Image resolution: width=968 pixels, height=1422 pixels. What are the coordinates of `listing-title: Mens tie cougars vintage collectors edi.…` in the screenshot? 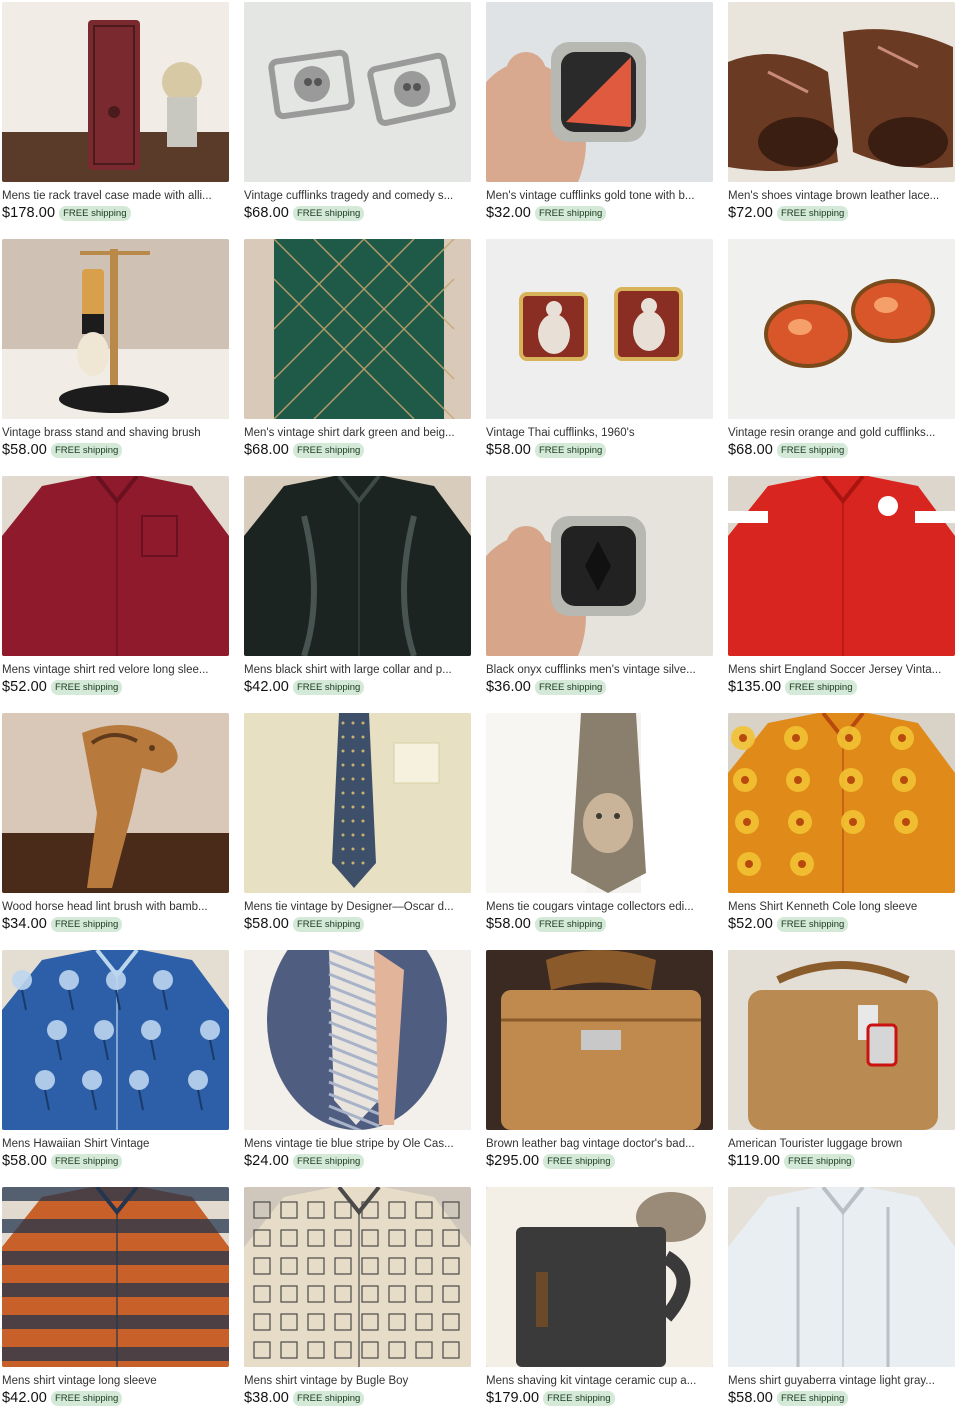 It's located at (599, 907).